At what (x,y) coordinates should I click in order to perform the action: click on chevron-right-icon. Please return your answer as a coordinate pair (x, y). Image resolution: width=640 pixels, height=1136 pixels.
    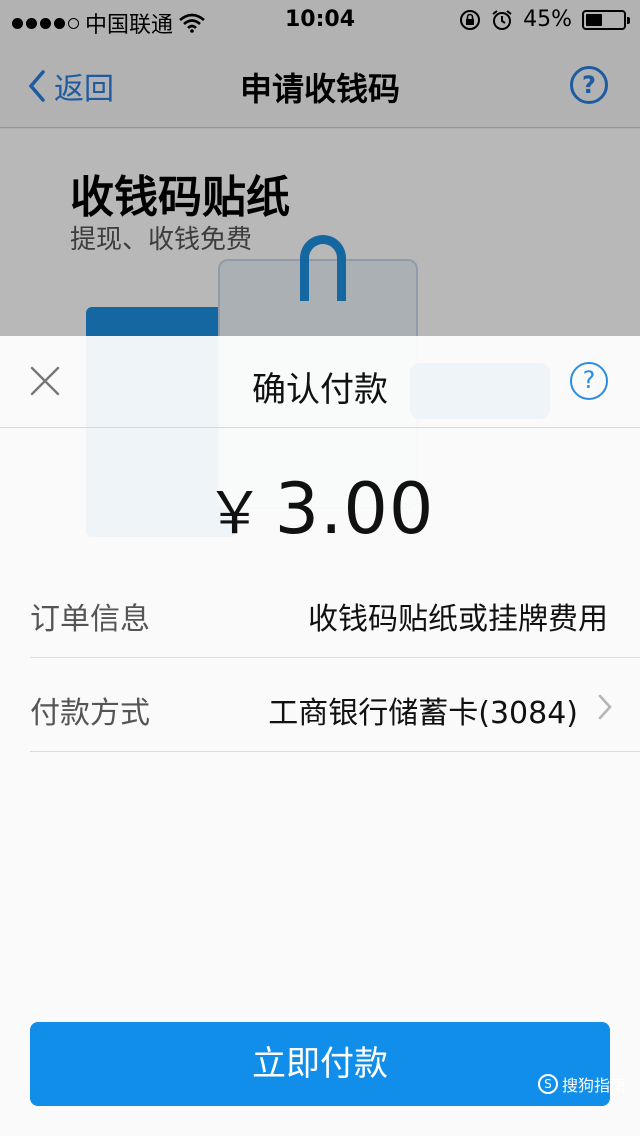
    Looking at the image, I should click on (605, 707).